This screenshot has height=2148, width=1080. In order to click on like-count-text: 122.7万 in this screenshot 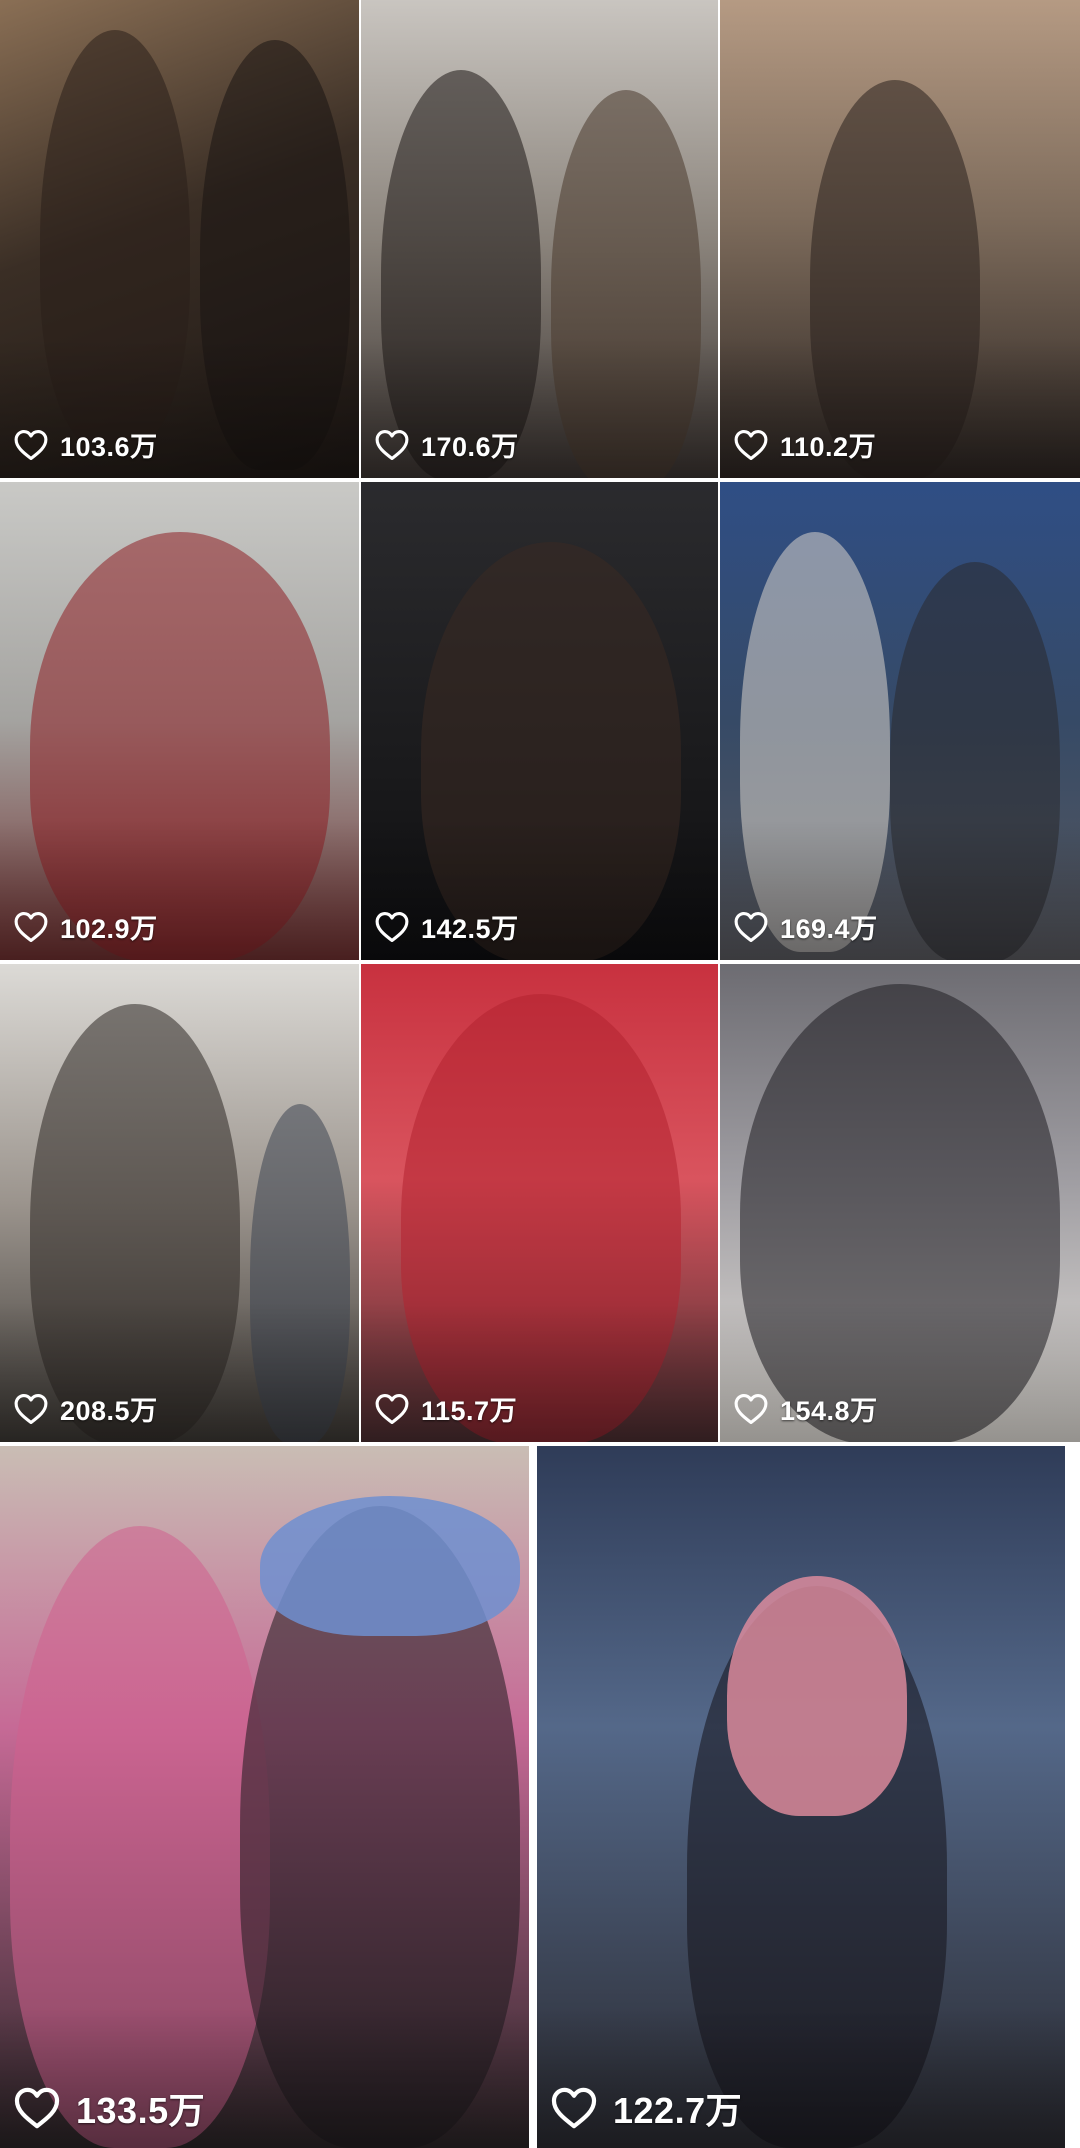, I will do `click(678, 2110)`.